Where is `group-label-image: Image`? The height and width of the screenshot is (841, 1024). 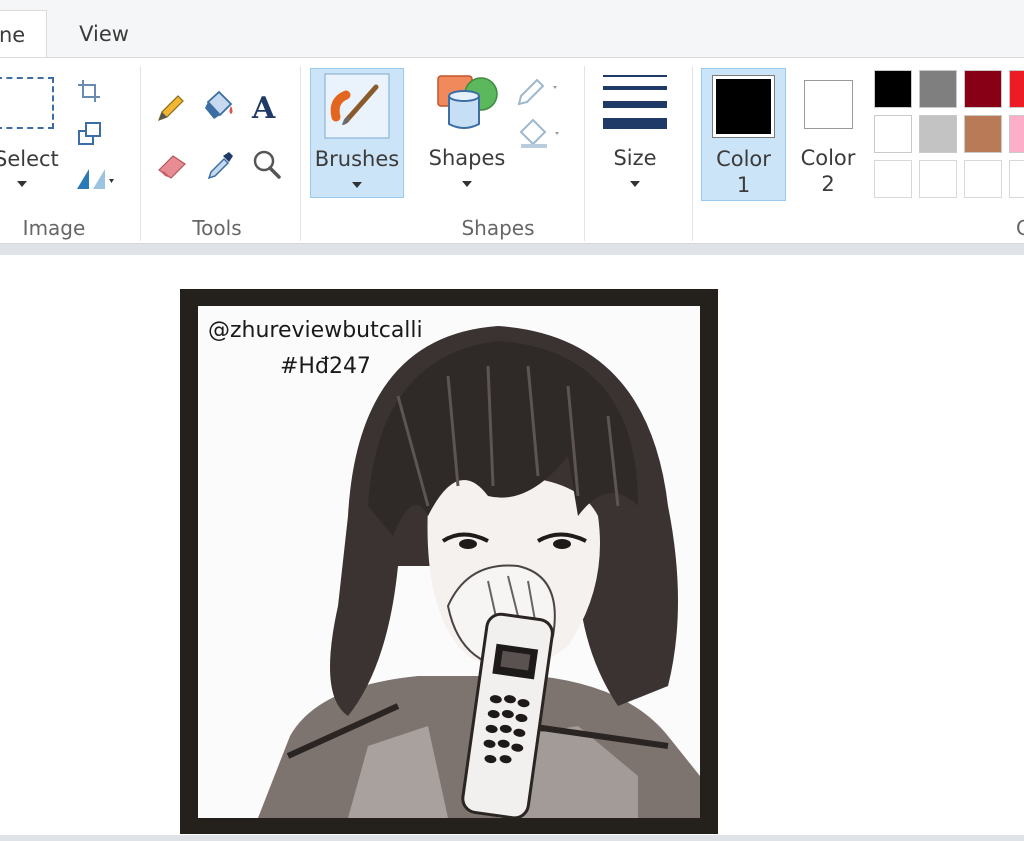 group-label-image: Image is located at coordinates (54, 228).